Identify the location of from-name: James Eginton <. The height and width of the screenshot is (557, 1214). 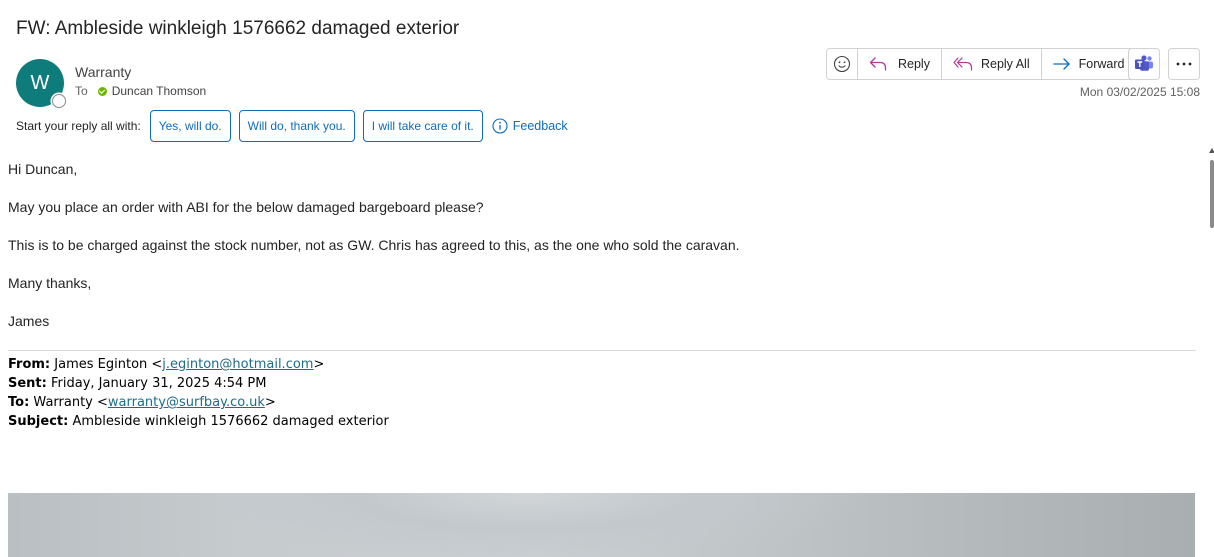
(108, 364).